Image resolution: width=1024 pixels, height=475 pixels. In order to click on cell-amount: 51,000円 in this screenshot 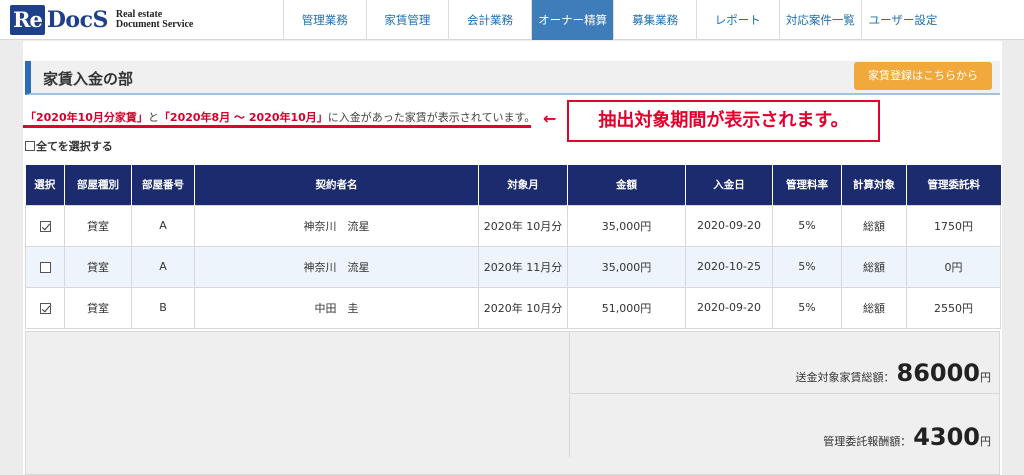, I will do `click(626, 307)`.